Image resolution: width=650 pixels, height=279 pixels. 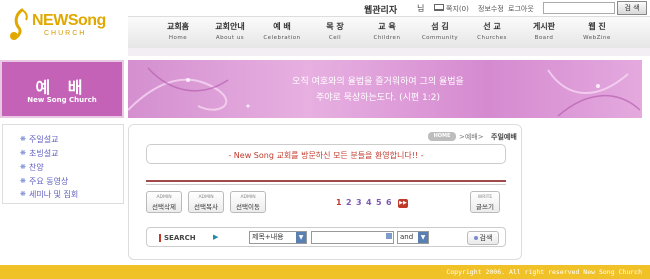 I want to click on nav-item-children: 교 육 Children, so click(x=387, y=31).